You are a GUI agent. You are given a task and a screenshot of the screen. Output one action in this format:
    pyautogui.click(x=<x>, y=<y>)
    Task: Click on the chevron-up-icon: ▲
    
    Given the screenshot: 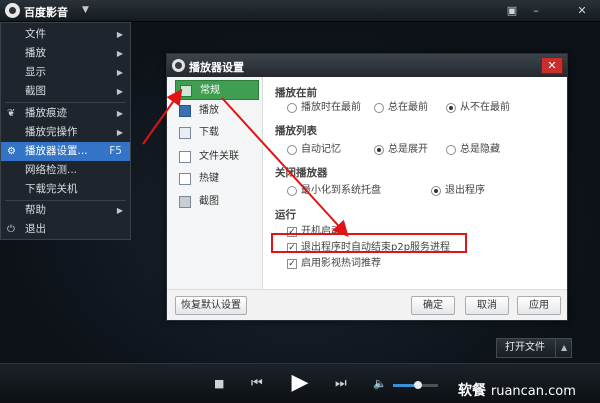 What is the action you would take?
    pyautogui.click(x=561, y=348)
    